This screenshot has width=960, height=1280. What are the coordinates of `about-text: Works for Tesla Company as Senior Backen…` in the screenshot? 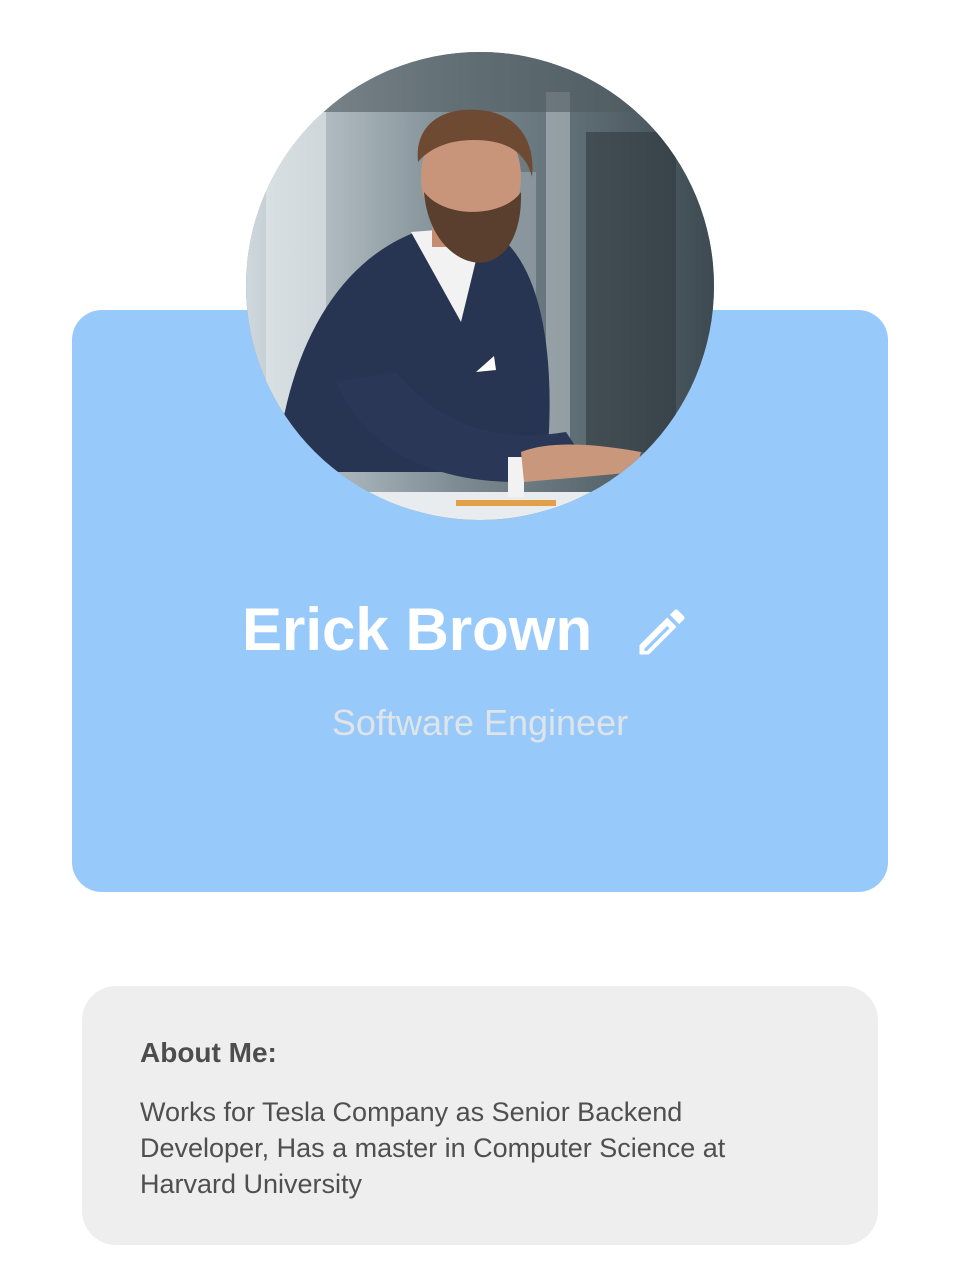 It's located at (433, 1148).